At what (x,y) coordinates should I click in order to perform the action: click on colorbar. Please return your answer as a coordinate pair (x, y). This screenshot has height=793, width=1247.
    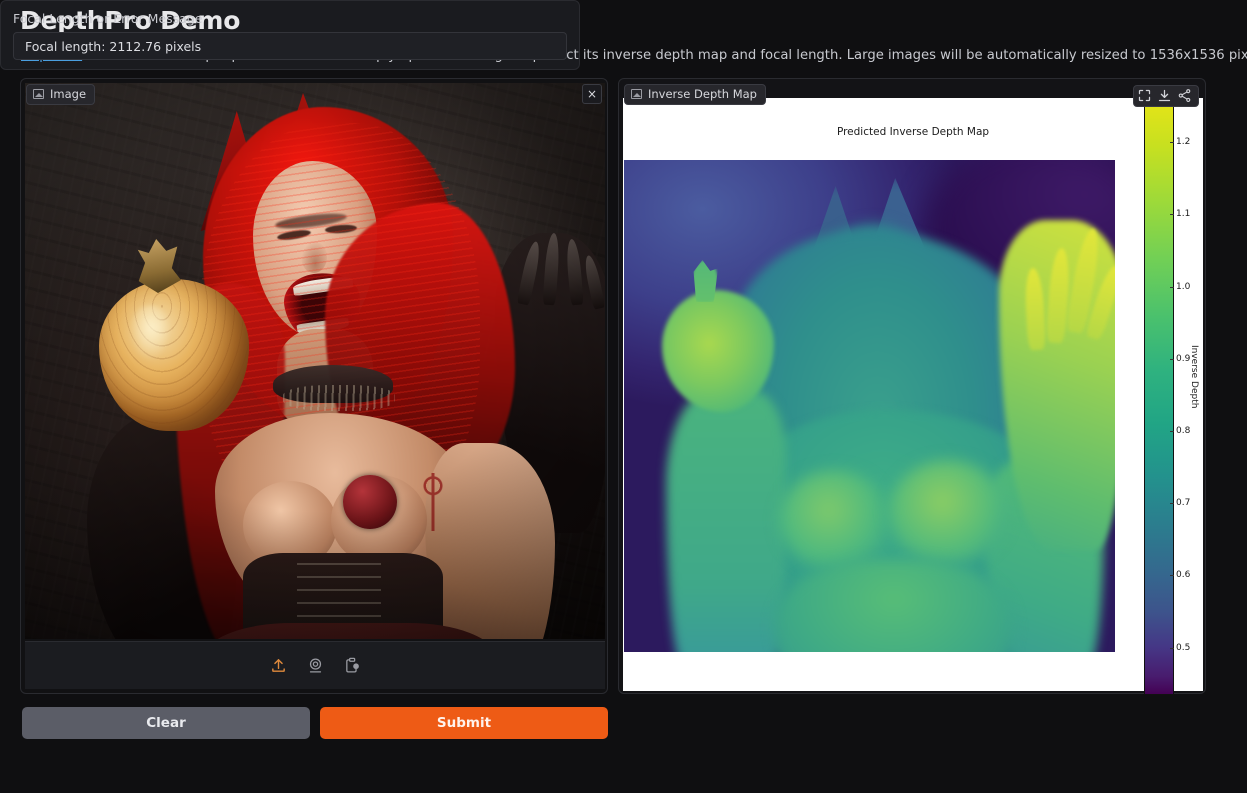
    Looking at the image, I should click on (1159, 399).